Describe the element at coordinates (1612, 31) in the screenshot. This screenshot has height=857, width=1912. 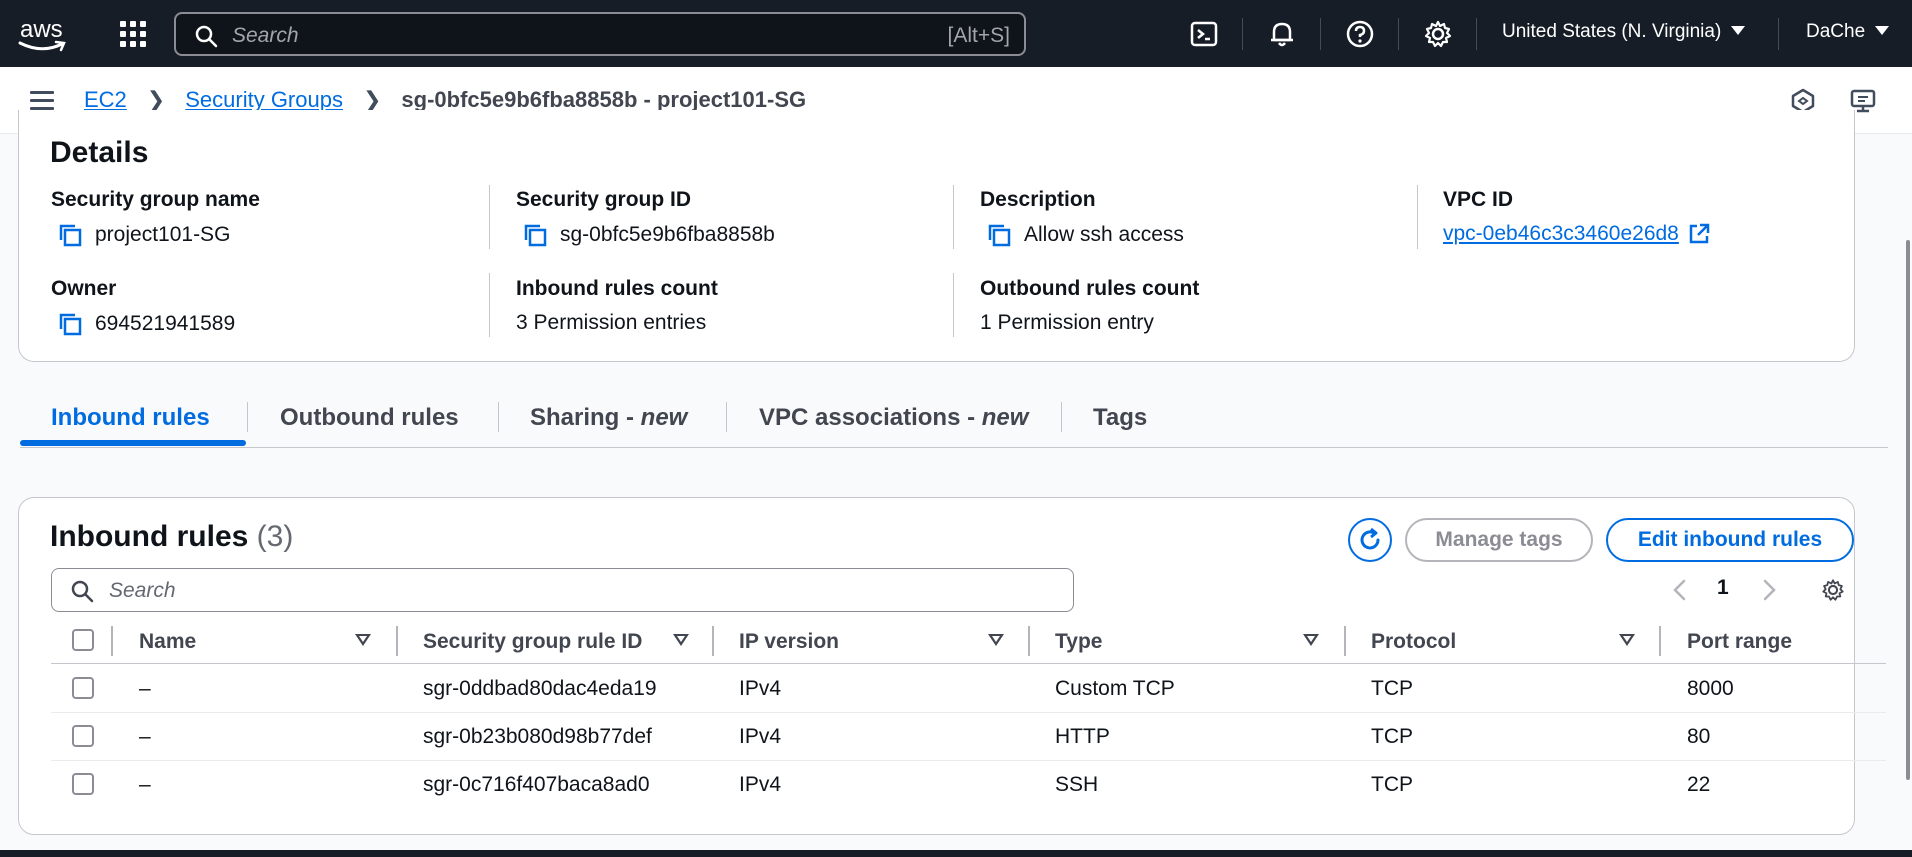
I see `region-label: United States (N. Virginia)` at that location.